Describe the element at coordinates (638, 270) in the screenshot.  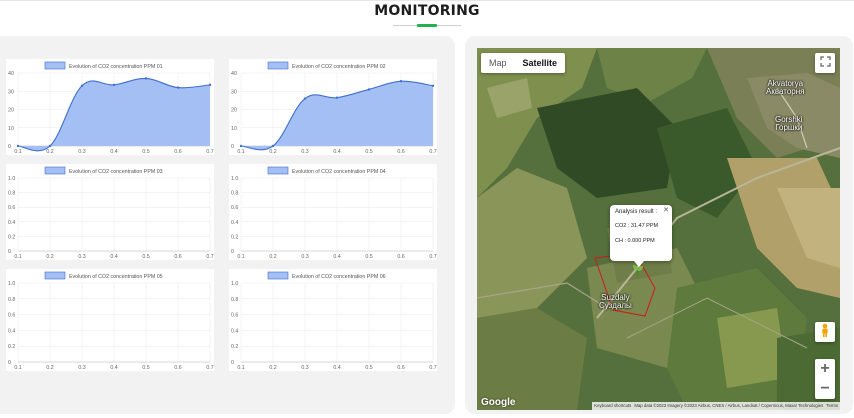
I see `plant-marker-icon` at that location.